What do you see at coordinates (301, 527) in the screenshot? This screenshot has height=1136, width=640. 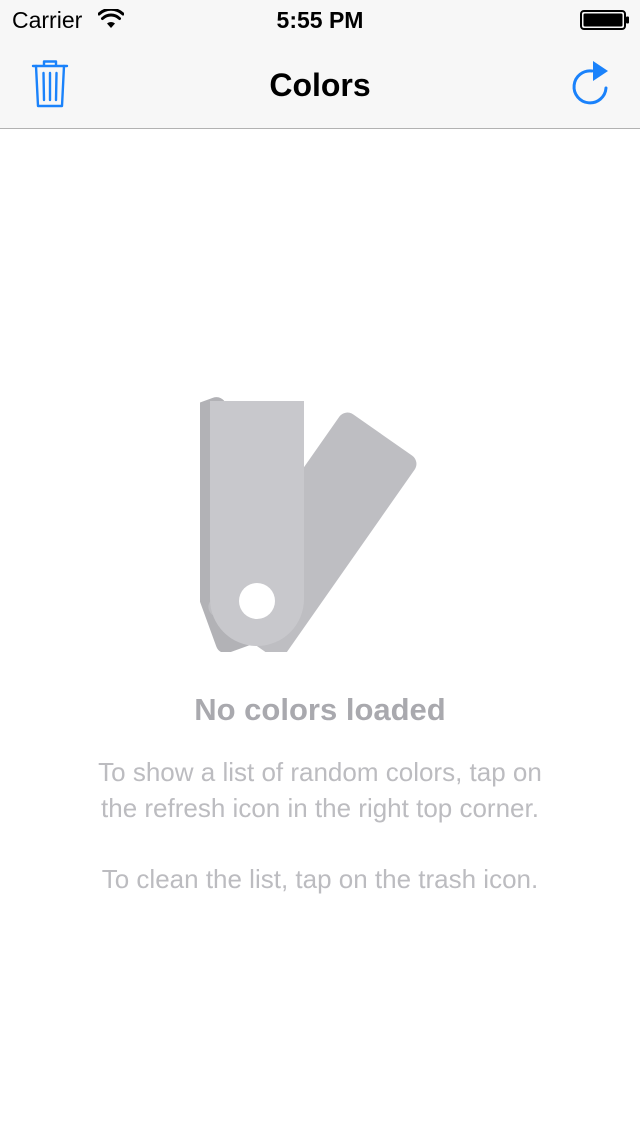 I see `color-swatch-icon` at bounding box center [301, 527].